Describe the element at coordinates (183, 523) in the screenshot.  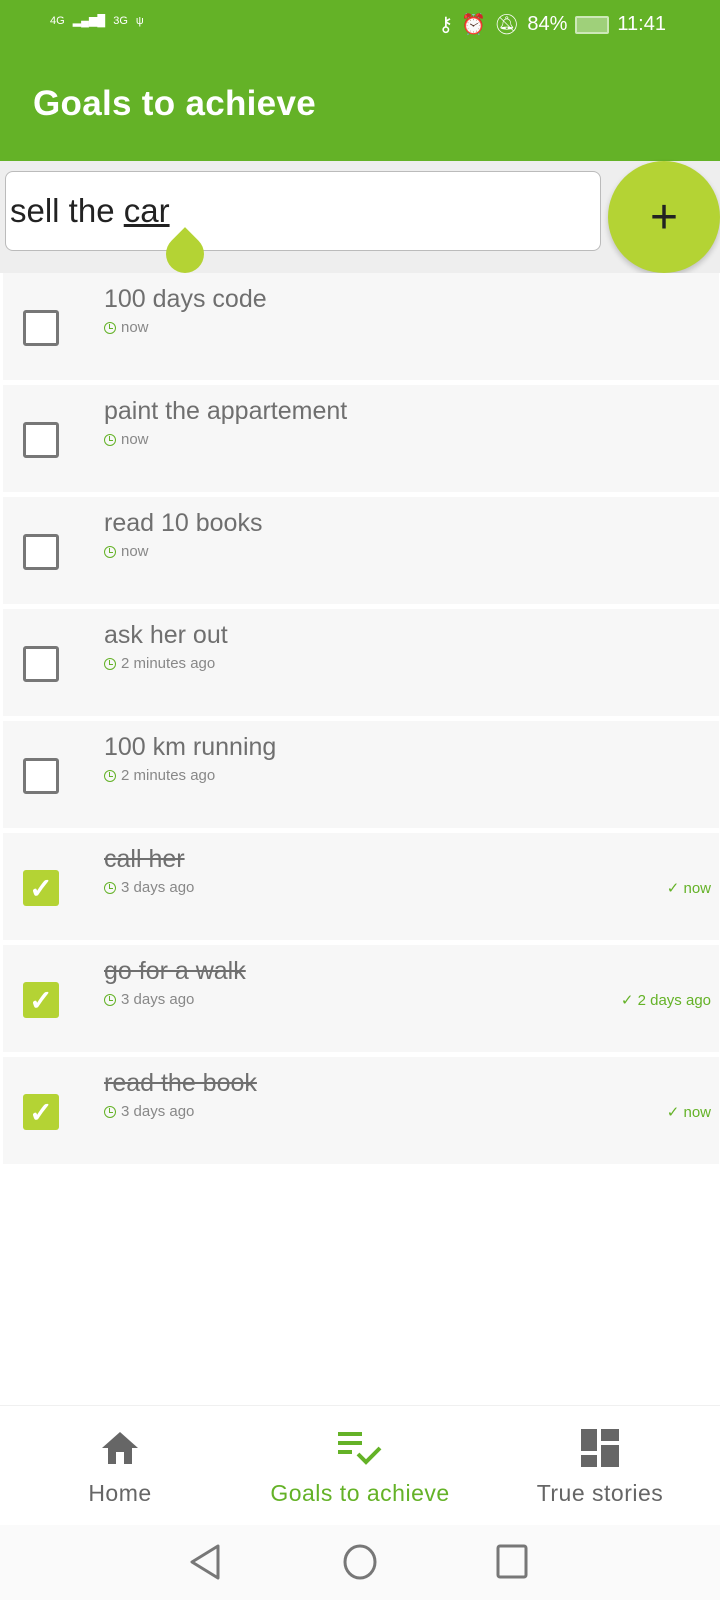
I see `goal-title: read 10 books` at that location.